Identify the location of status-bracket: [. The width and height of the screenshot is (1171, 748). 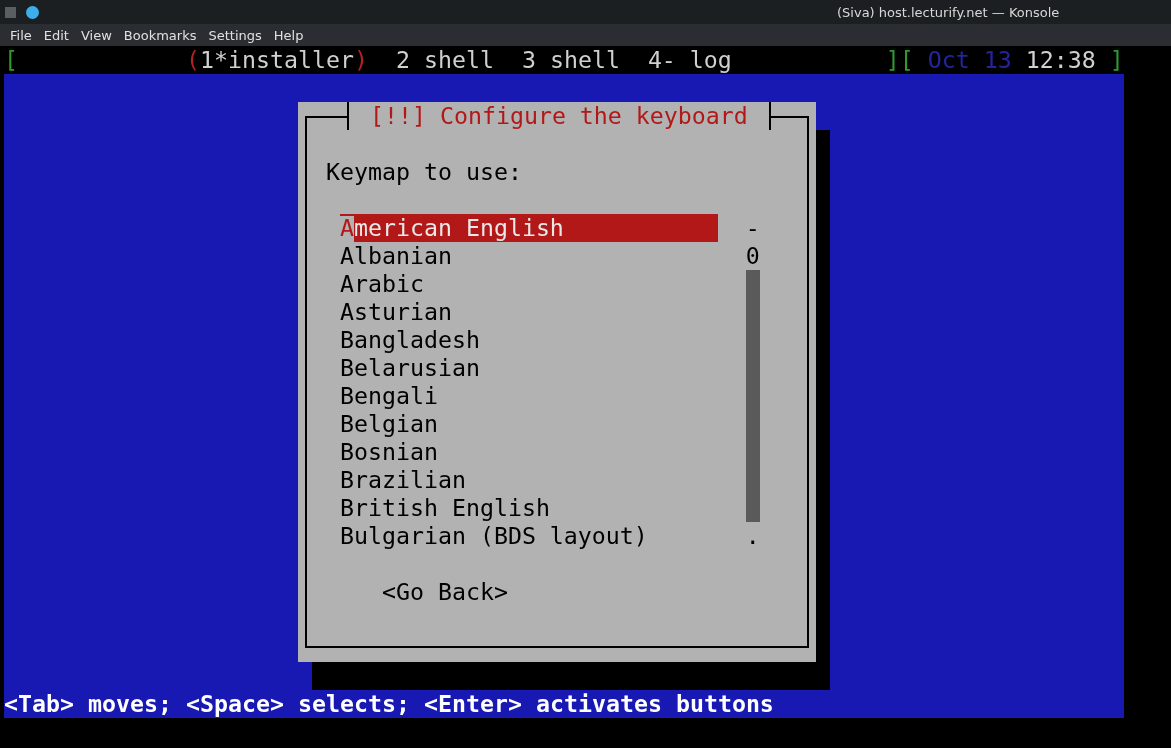
(11, 60).